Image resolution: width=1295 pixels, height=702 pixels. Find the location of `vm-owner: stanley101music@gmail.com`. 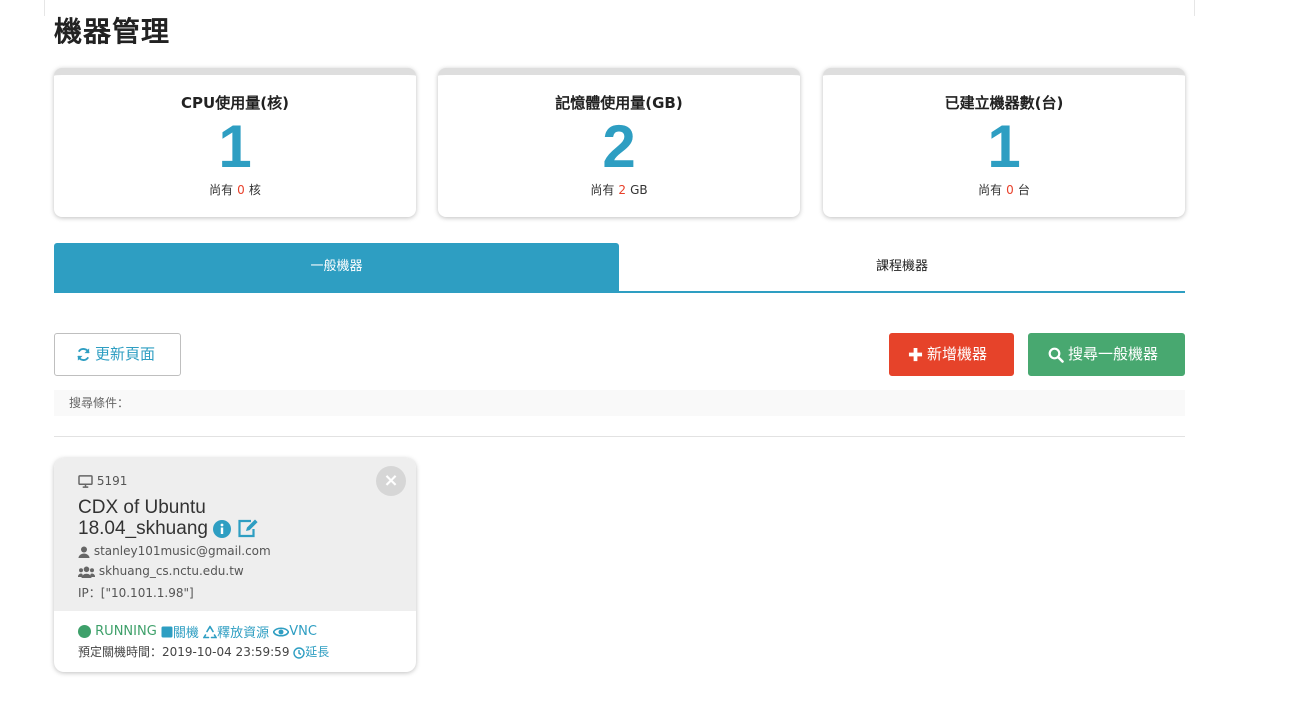

vm-owner: stanley101music@gmail.com is located at coordinates (174, 551).